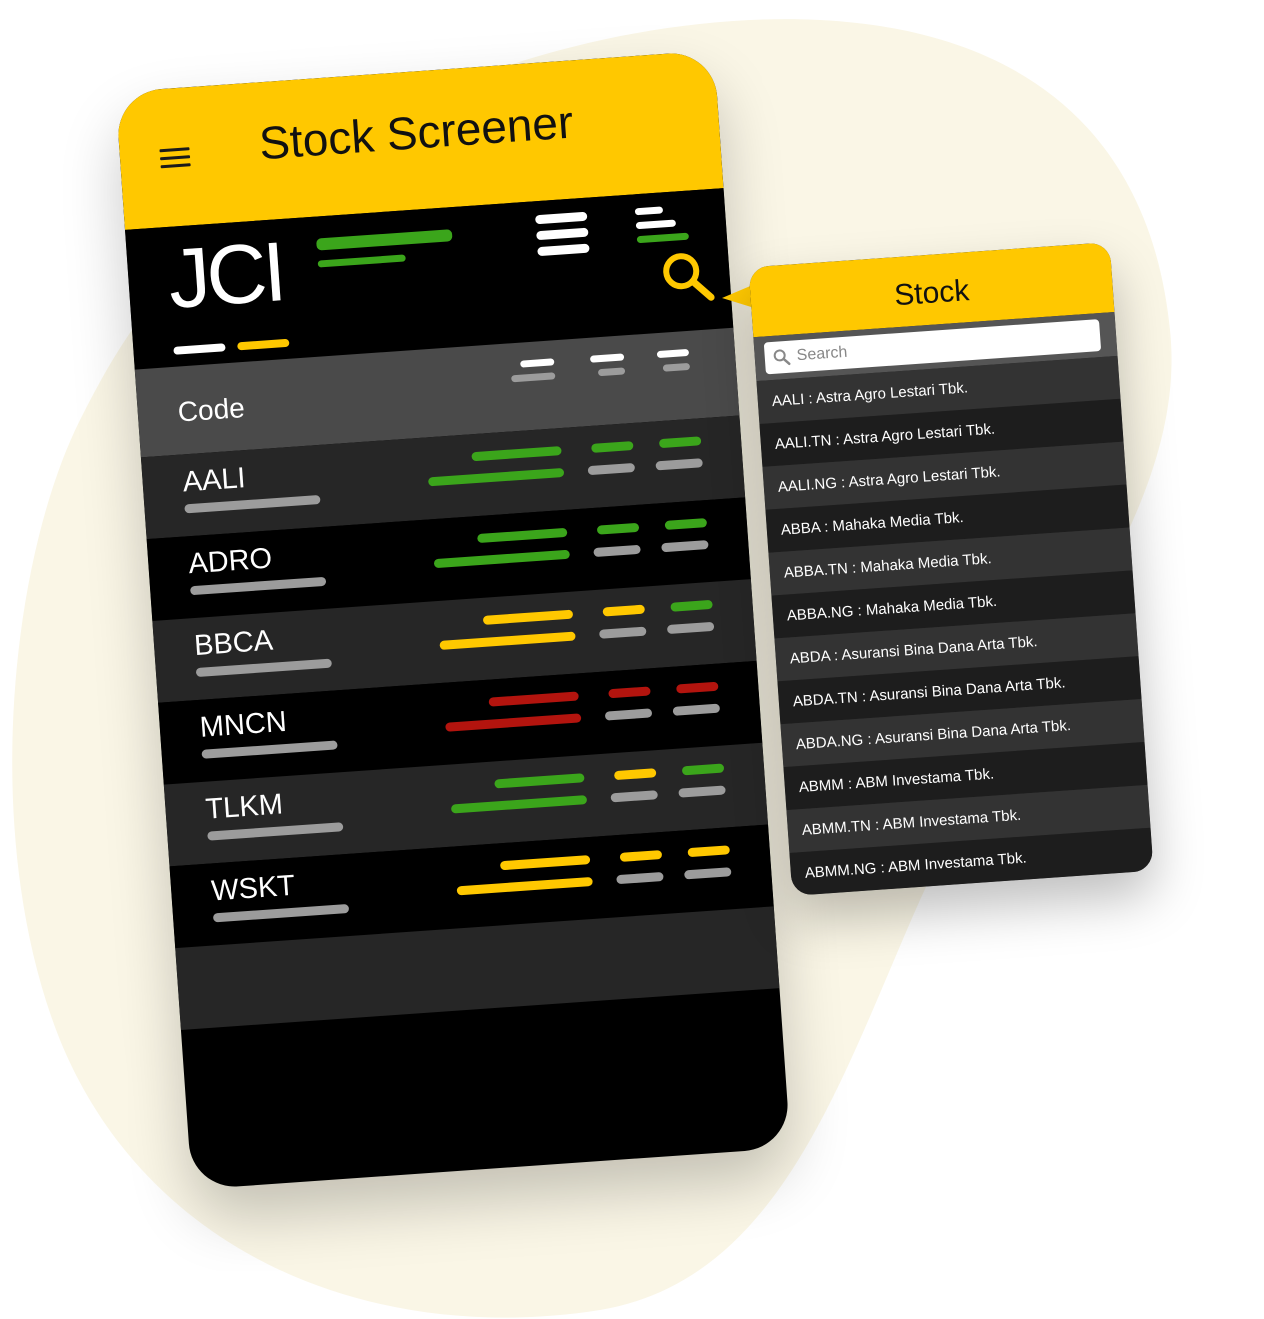 The width and height of the screenshot is (1264, 1319). Describe the element at coordinates (825, 699) in the screenshot. I see `stock-item-code: ABDA.TN` at that location.